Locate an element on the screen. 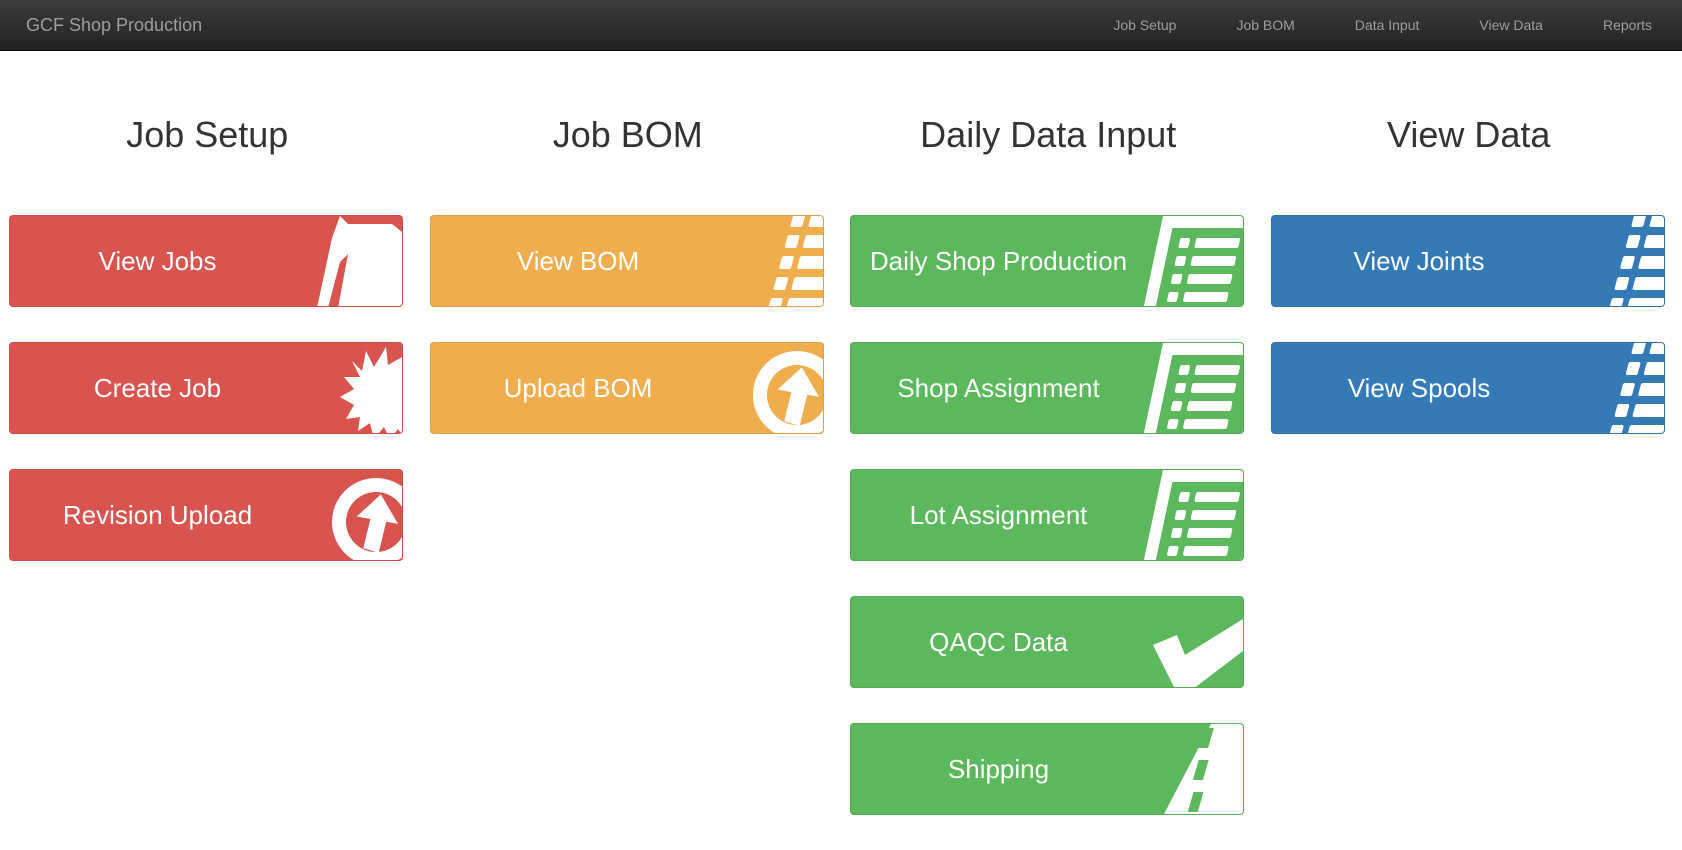 Image resolution: width=1682 pixels, height=850 pixels. button-label: View BOM is located at coordinates (578, 261).